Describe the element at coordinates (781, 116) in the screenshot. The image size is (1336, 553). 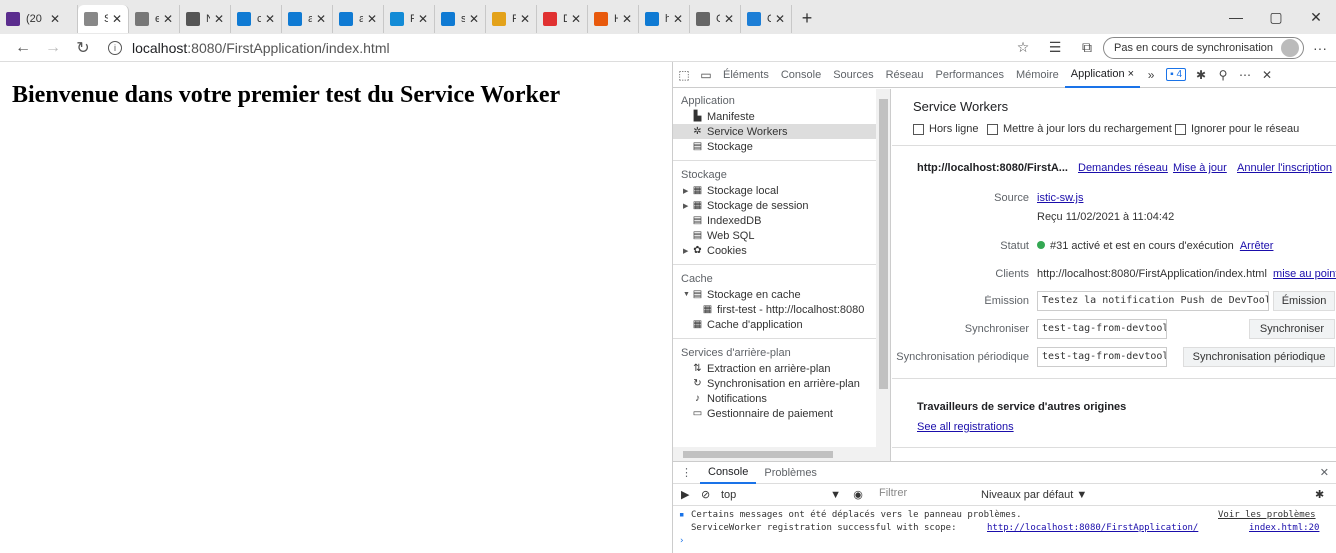
I see `sidebar-item-manifest: ▙ Manifeste` at that location.